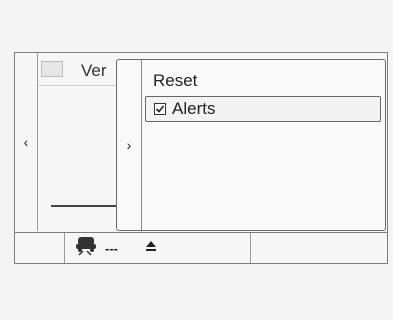  I want to click on graph-line, so click(85, 206).